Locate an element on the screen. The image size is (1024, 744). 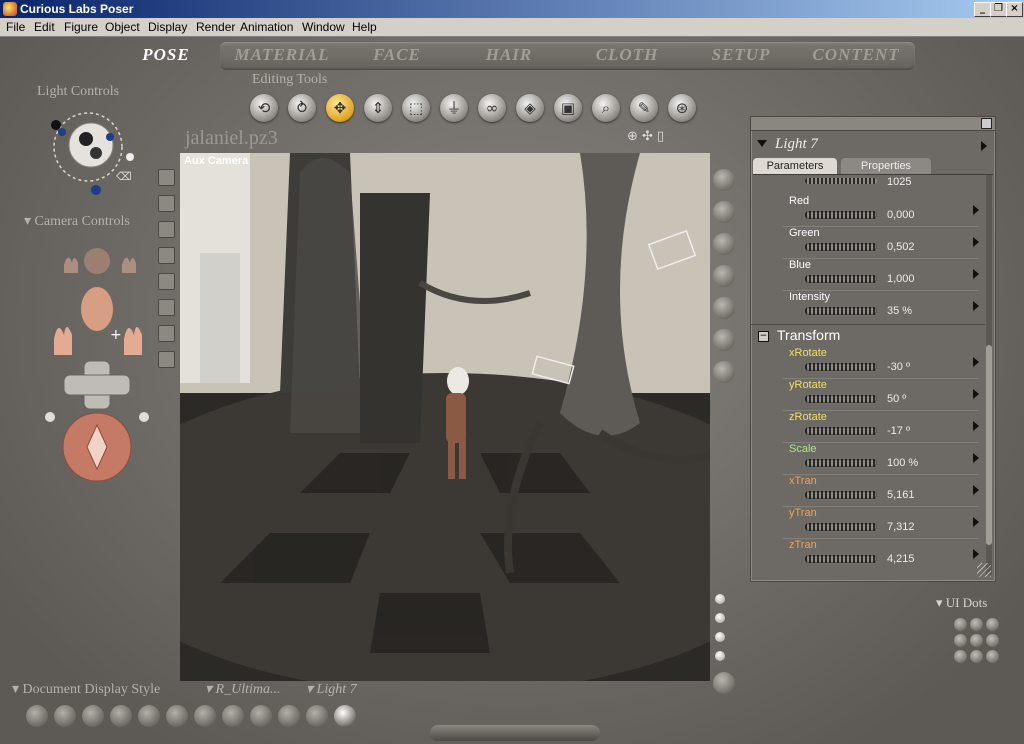
param-value: 100 % is located at coordinates (902, 463).